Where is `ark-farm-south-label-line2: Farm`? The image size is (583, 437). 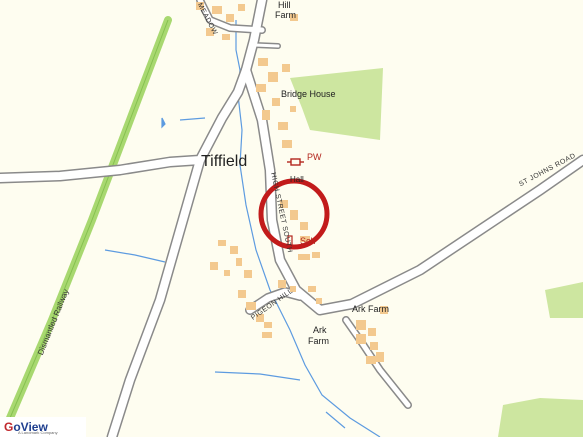
ark-farm-south-label-line2: Farm is located at coordinates (318, 341).